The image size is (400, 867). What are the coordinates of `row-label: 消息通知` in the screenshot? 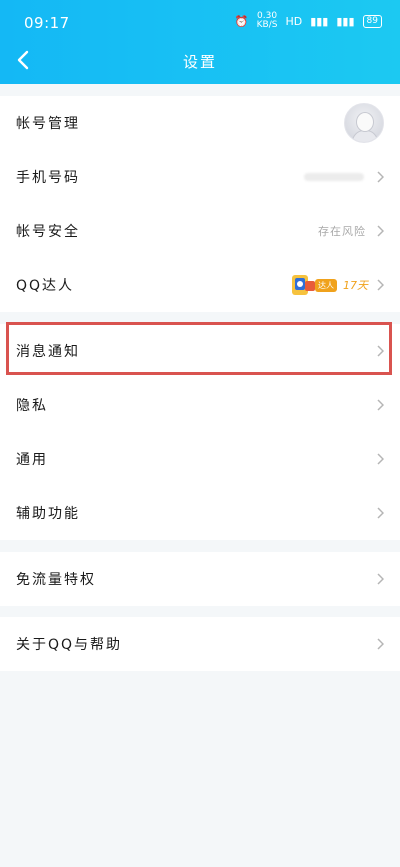 It's located at (48, 352).